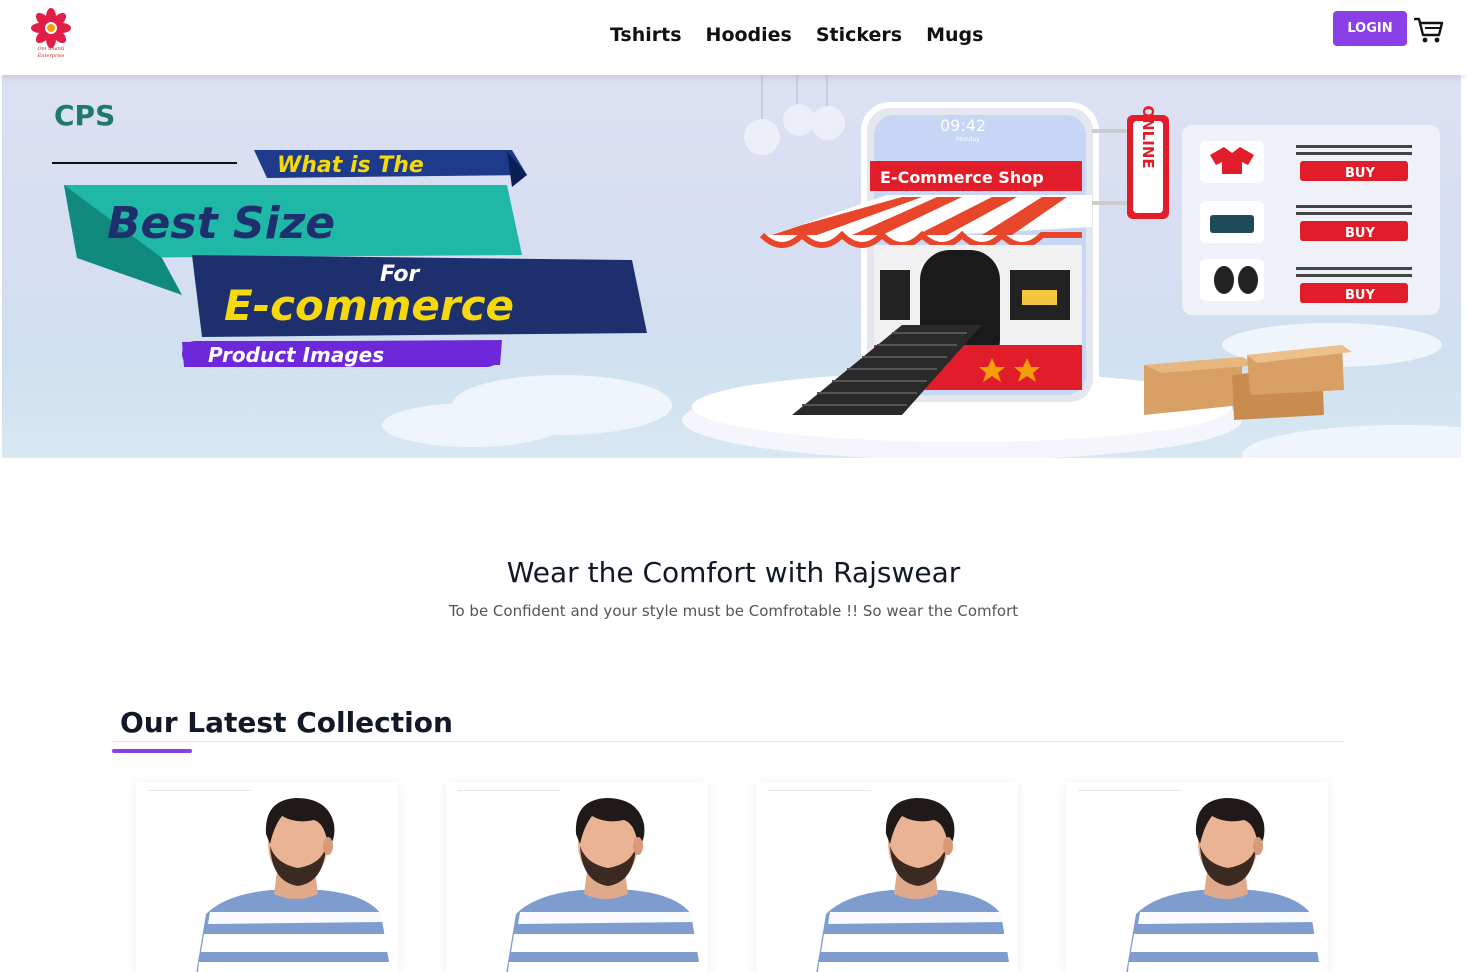  Describe the element at coordinates (221, 223) in the screenshot. I see `svg-text: Best Size` at that location.